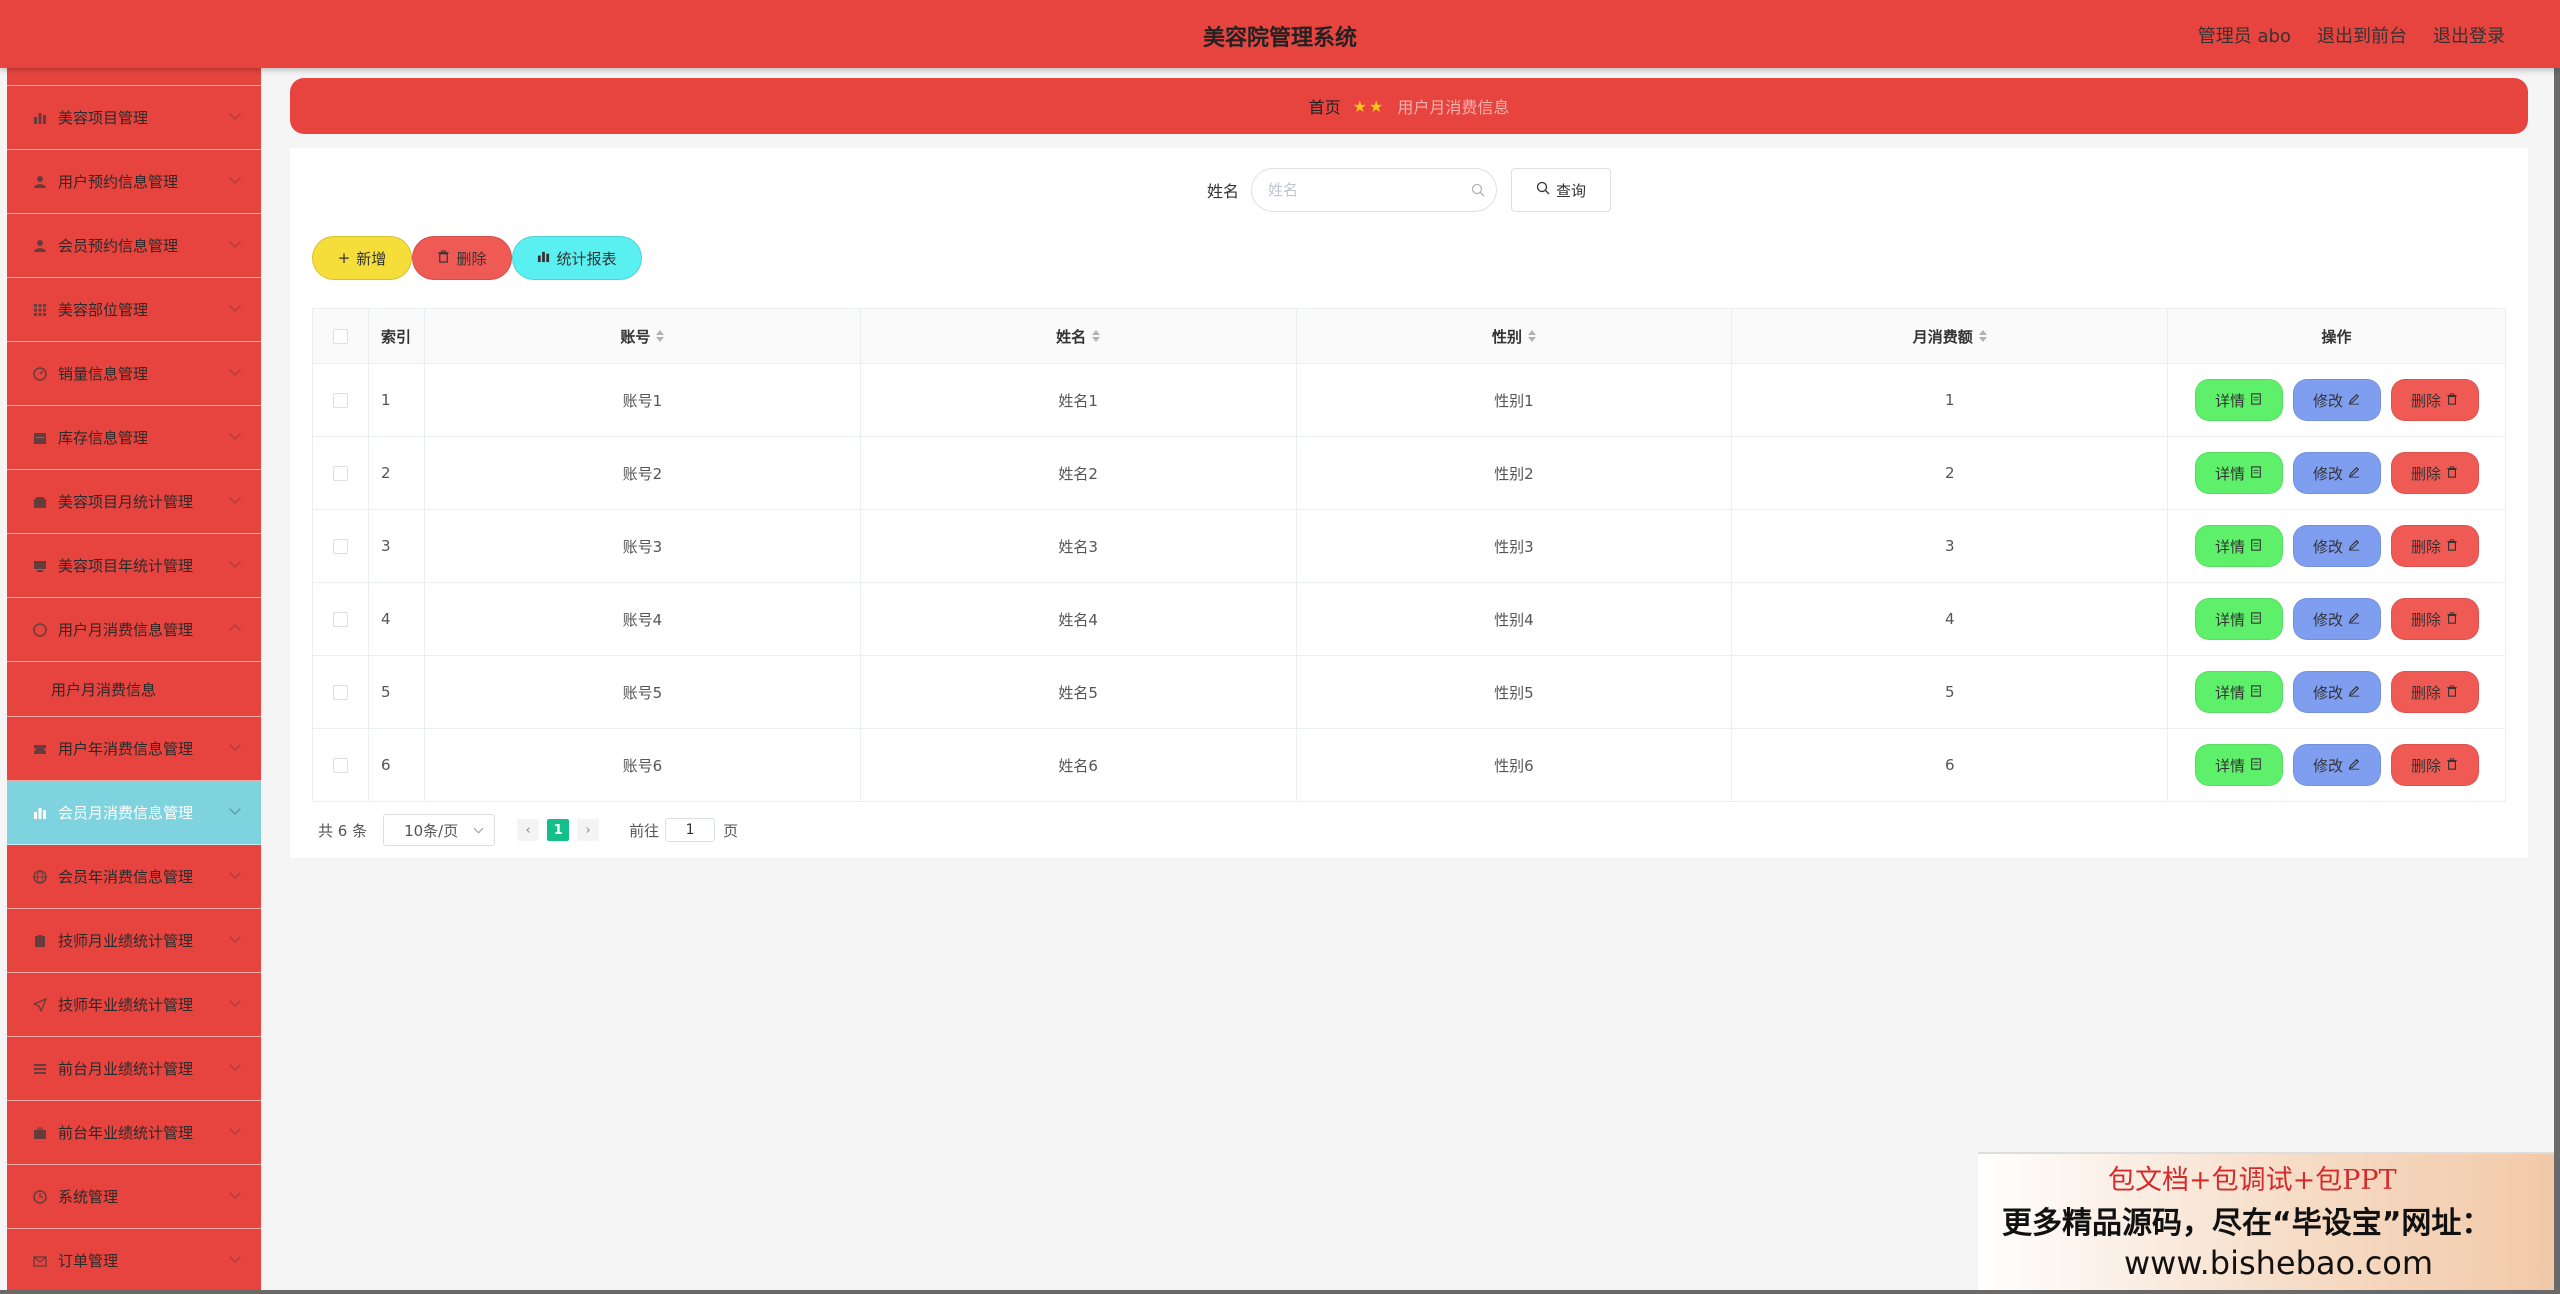 The width and height of the screenshot is (2560, 1294). Describe the element at coordinates (1515, 546) in the screenshot. I see `cell-gender: 性别3` at that location.